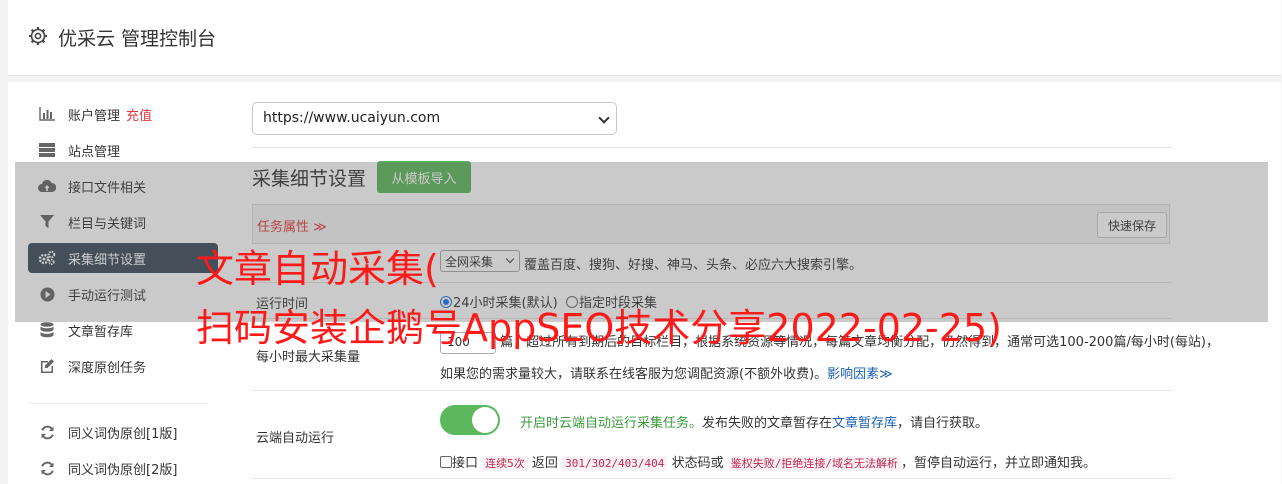 The height and width of the screenshot is (484, 1282). I want to click on sidebar-divider, so click(118, 394).